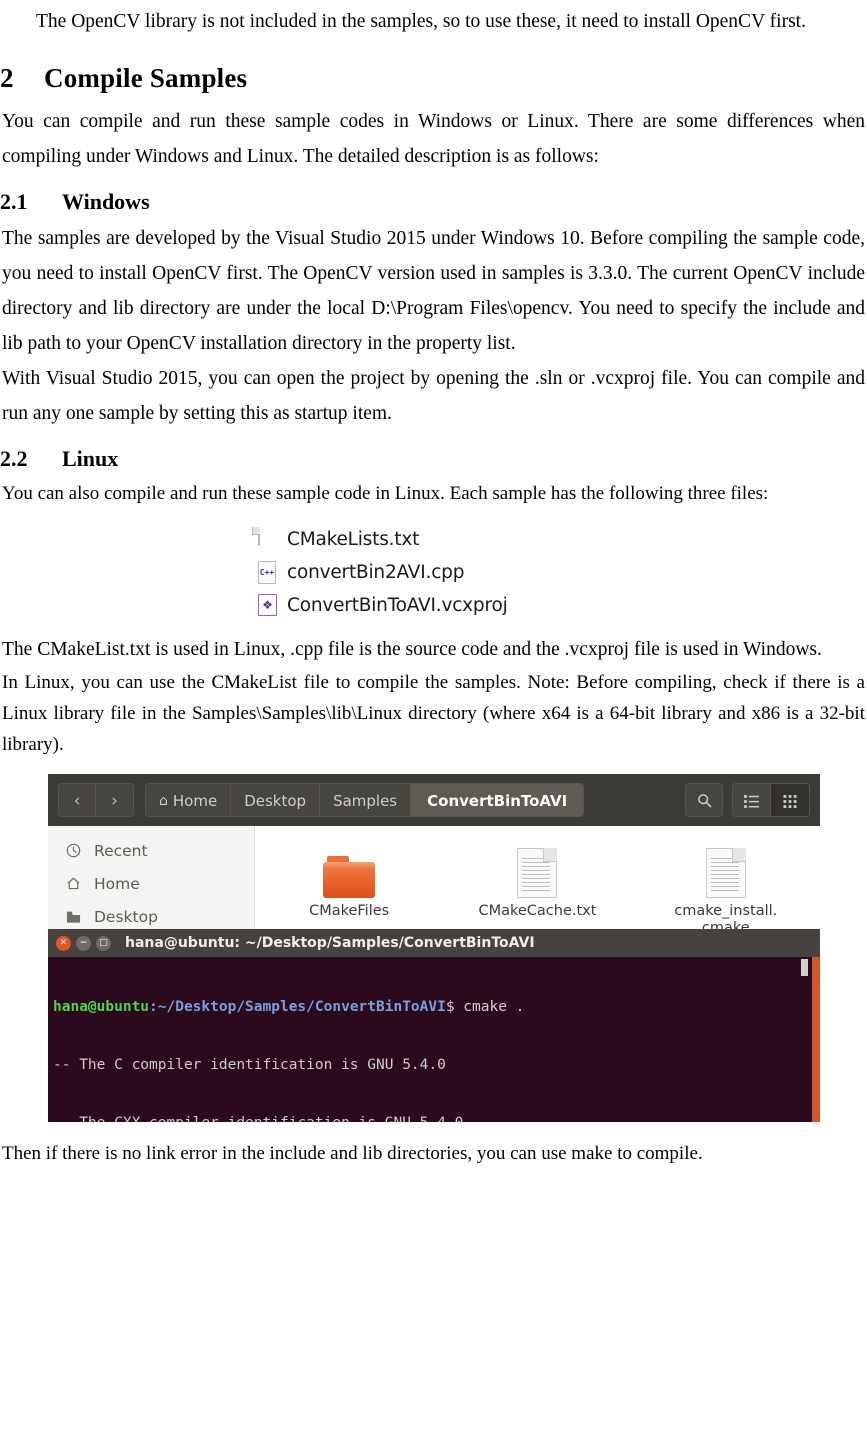  I want to click on breadcrumb-desktop: Desktop, so click(276, 800).